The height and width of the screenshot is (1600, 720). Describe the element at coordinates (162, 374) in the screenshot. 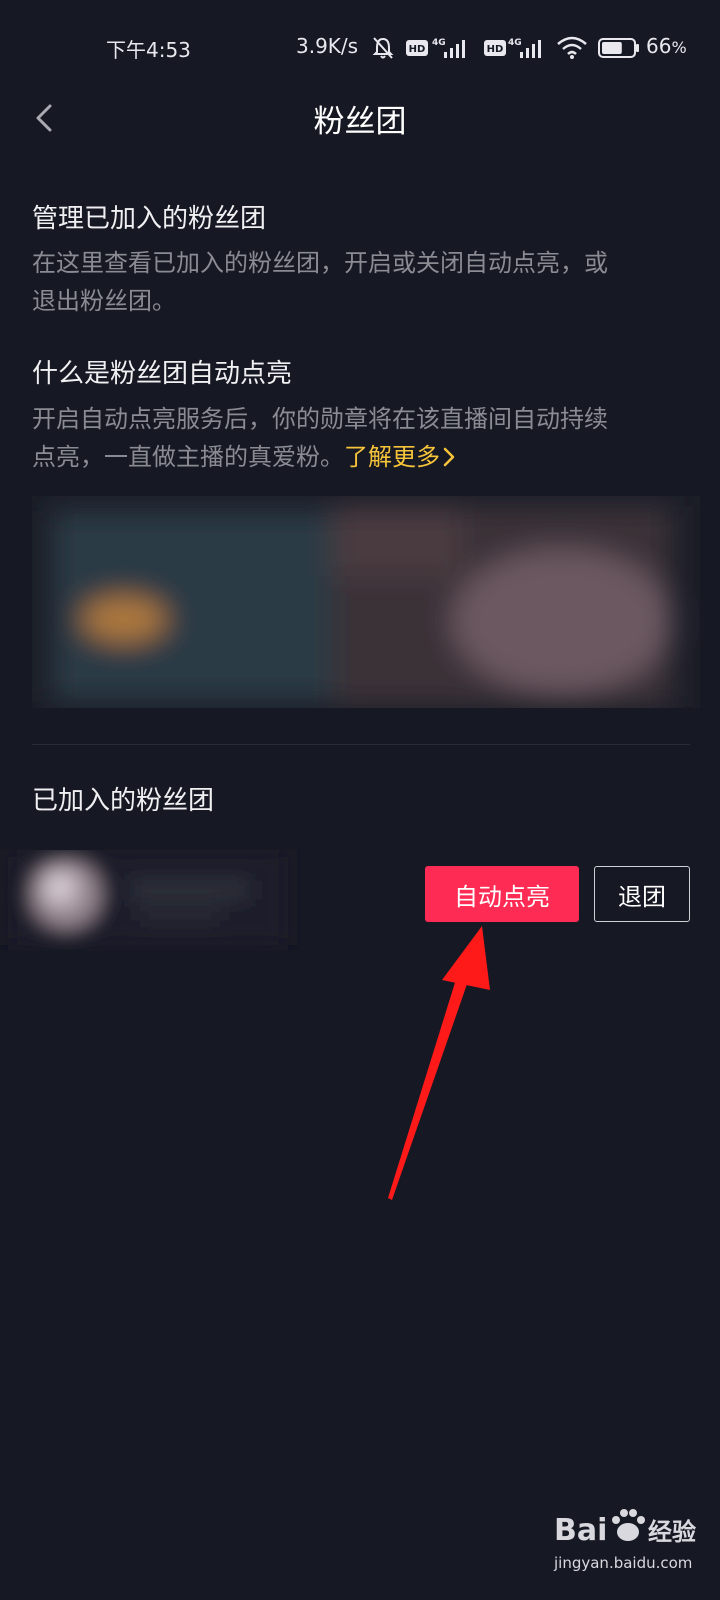

I see `what-is-title: 什么是粉丝团自动点亮` at that location.